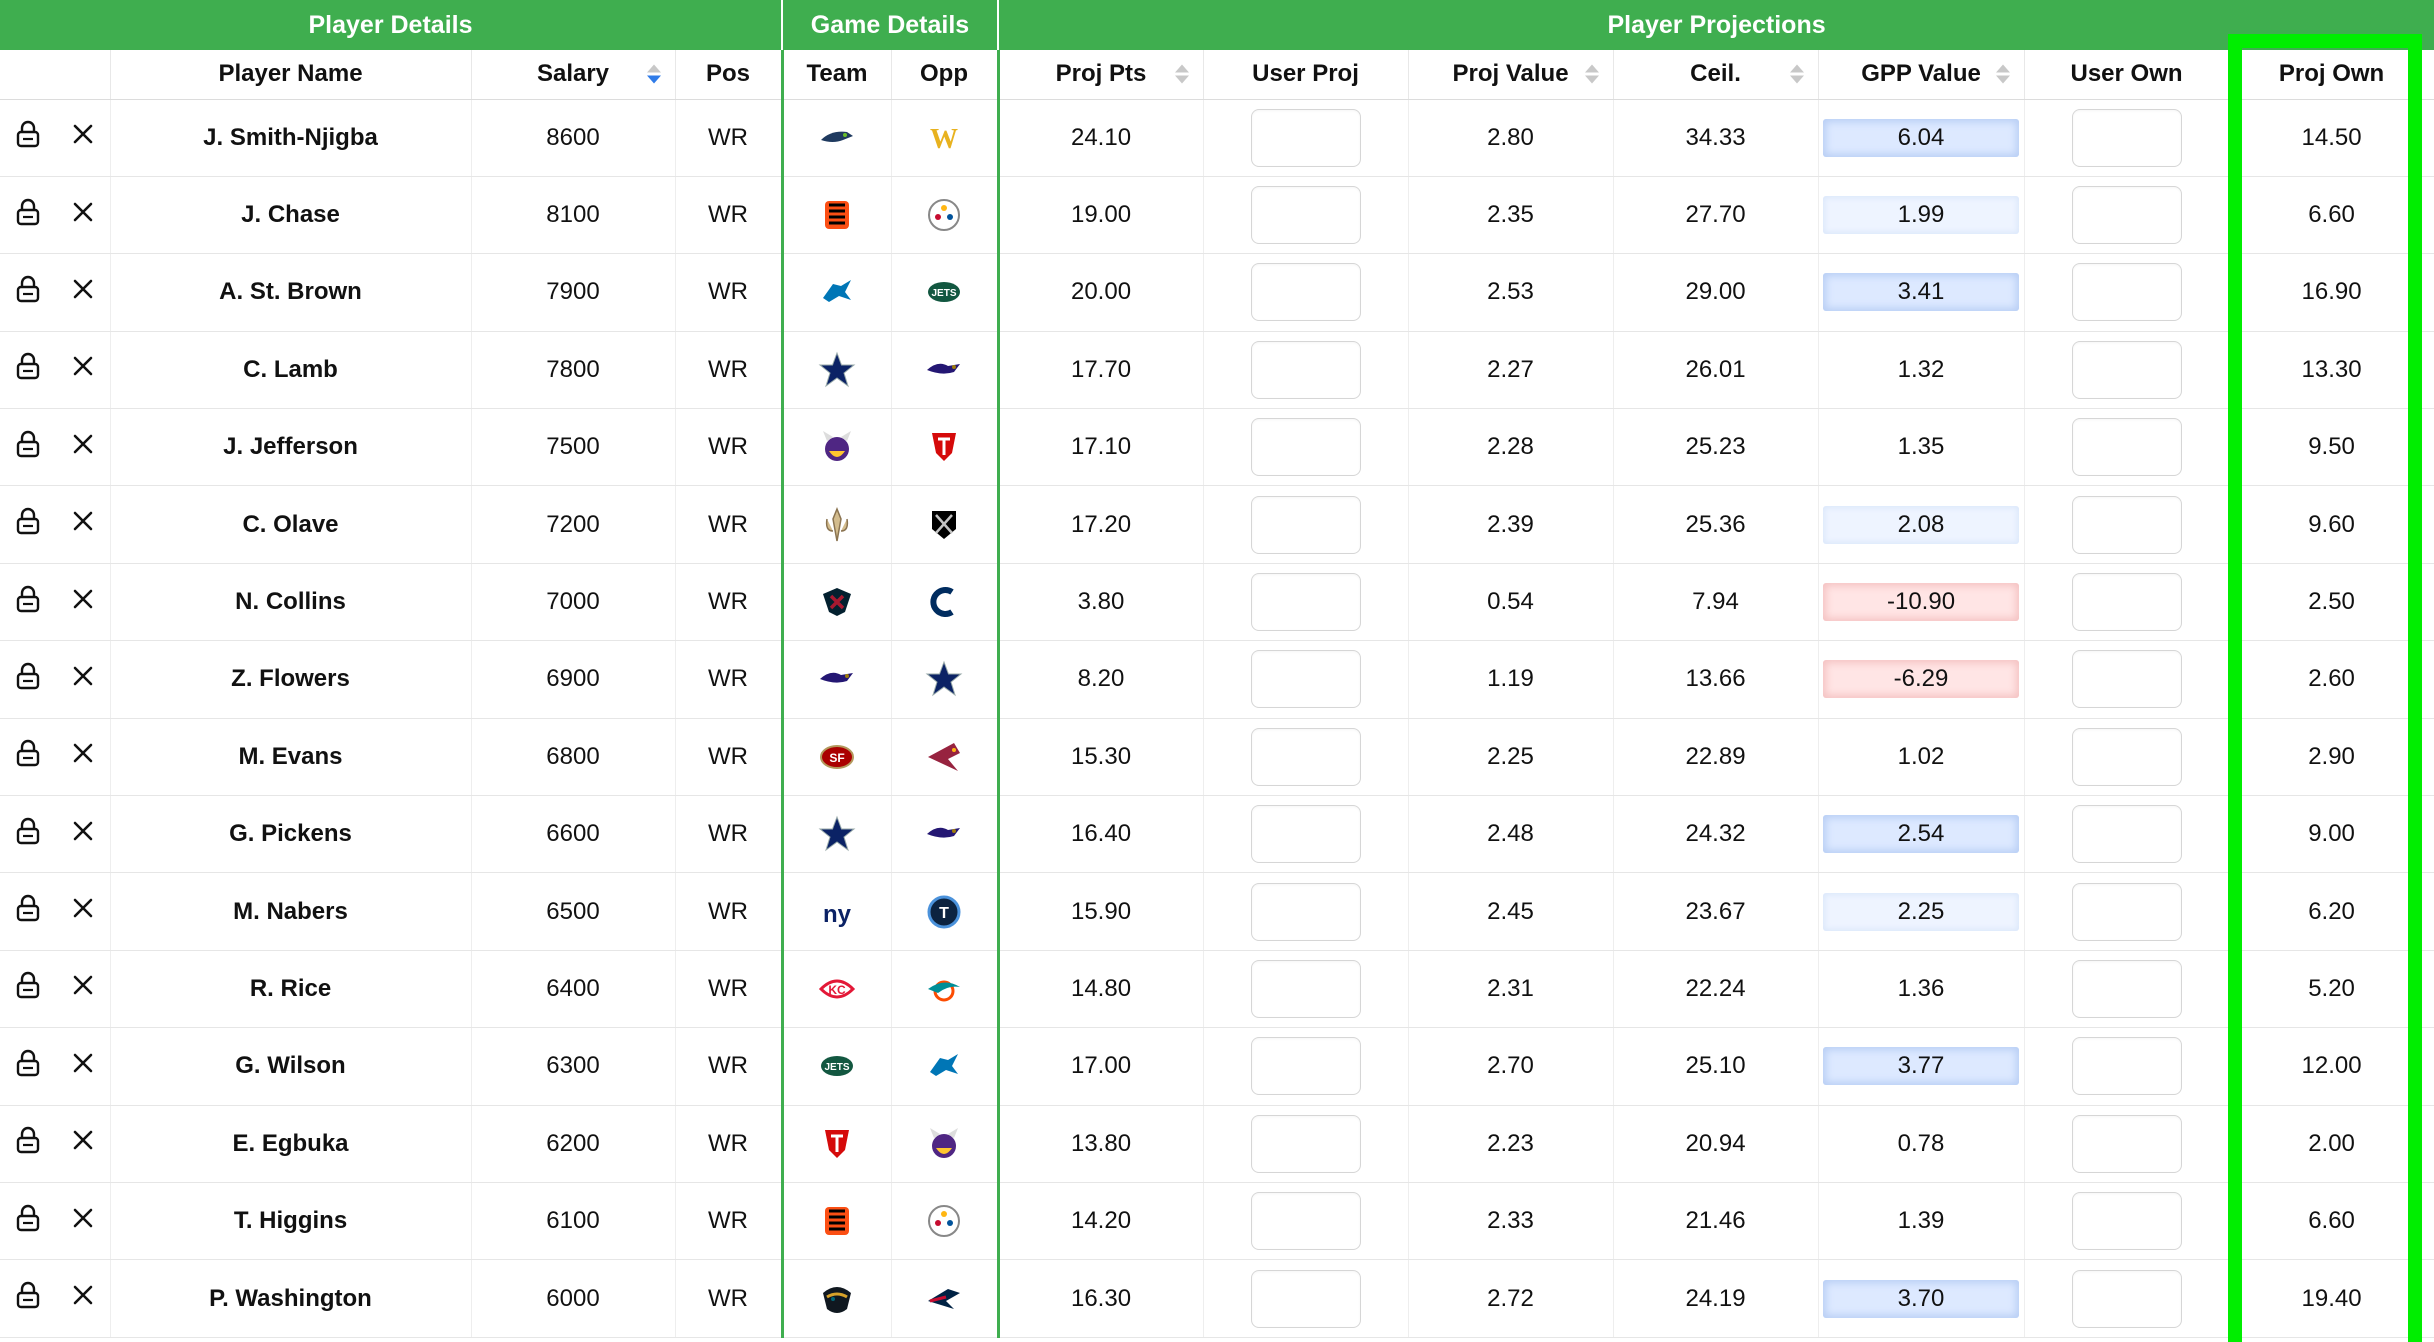  Describe the element at coordinates (291, 757) in the screenshot. I see `player-name-link: M. Evans` at that location.